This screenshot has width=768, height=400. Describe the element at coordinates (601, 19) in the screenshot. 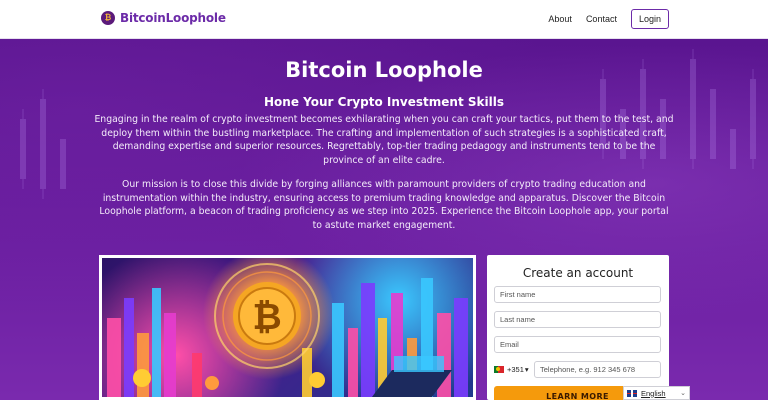

I see `nav-contact-link: Contact` at that location.